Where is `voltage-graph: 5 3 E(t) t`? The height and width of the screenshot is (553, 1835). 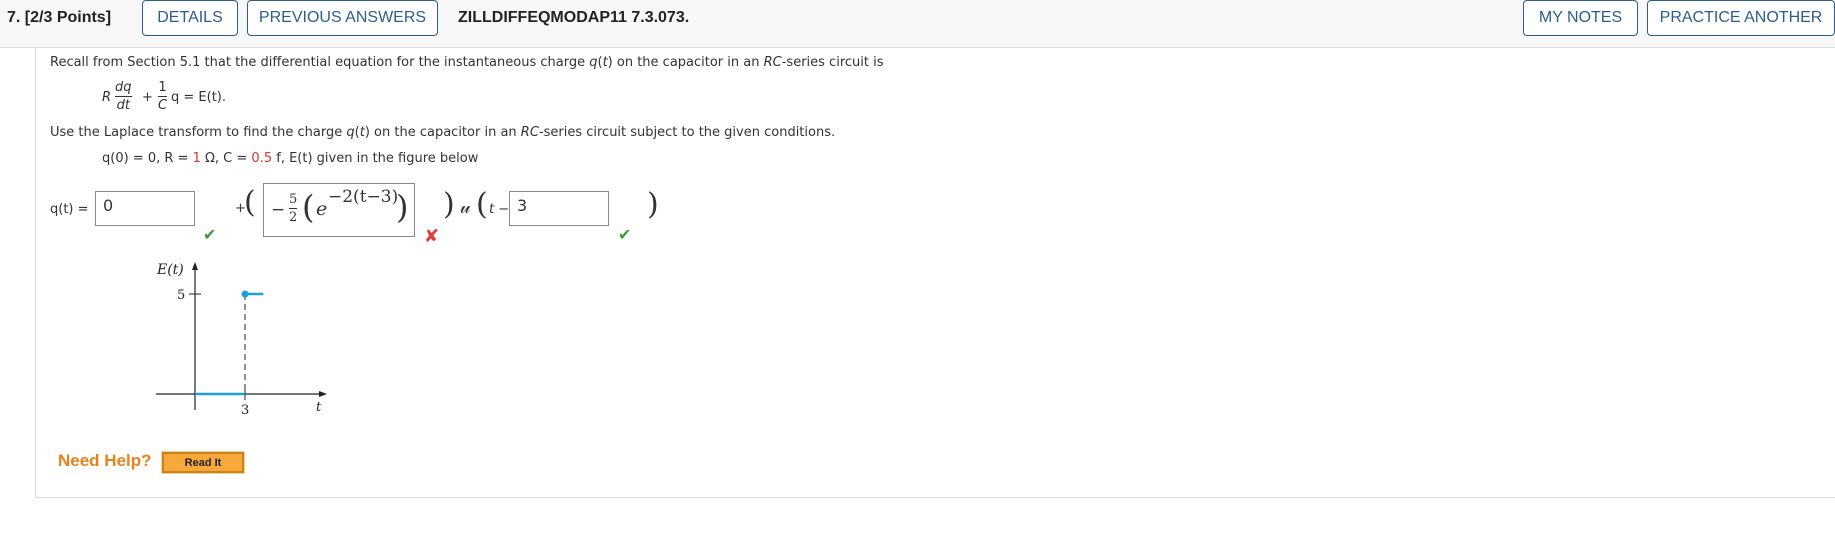 voltage-graph: 5 3 E(t) t is located at coordinates (241, 340).